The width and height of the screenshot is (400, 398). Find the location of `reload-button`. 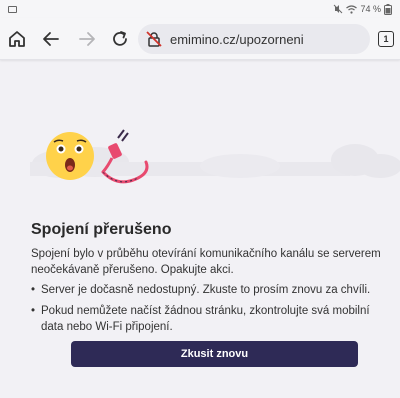

reload-button is located at coordinates (120, 39).